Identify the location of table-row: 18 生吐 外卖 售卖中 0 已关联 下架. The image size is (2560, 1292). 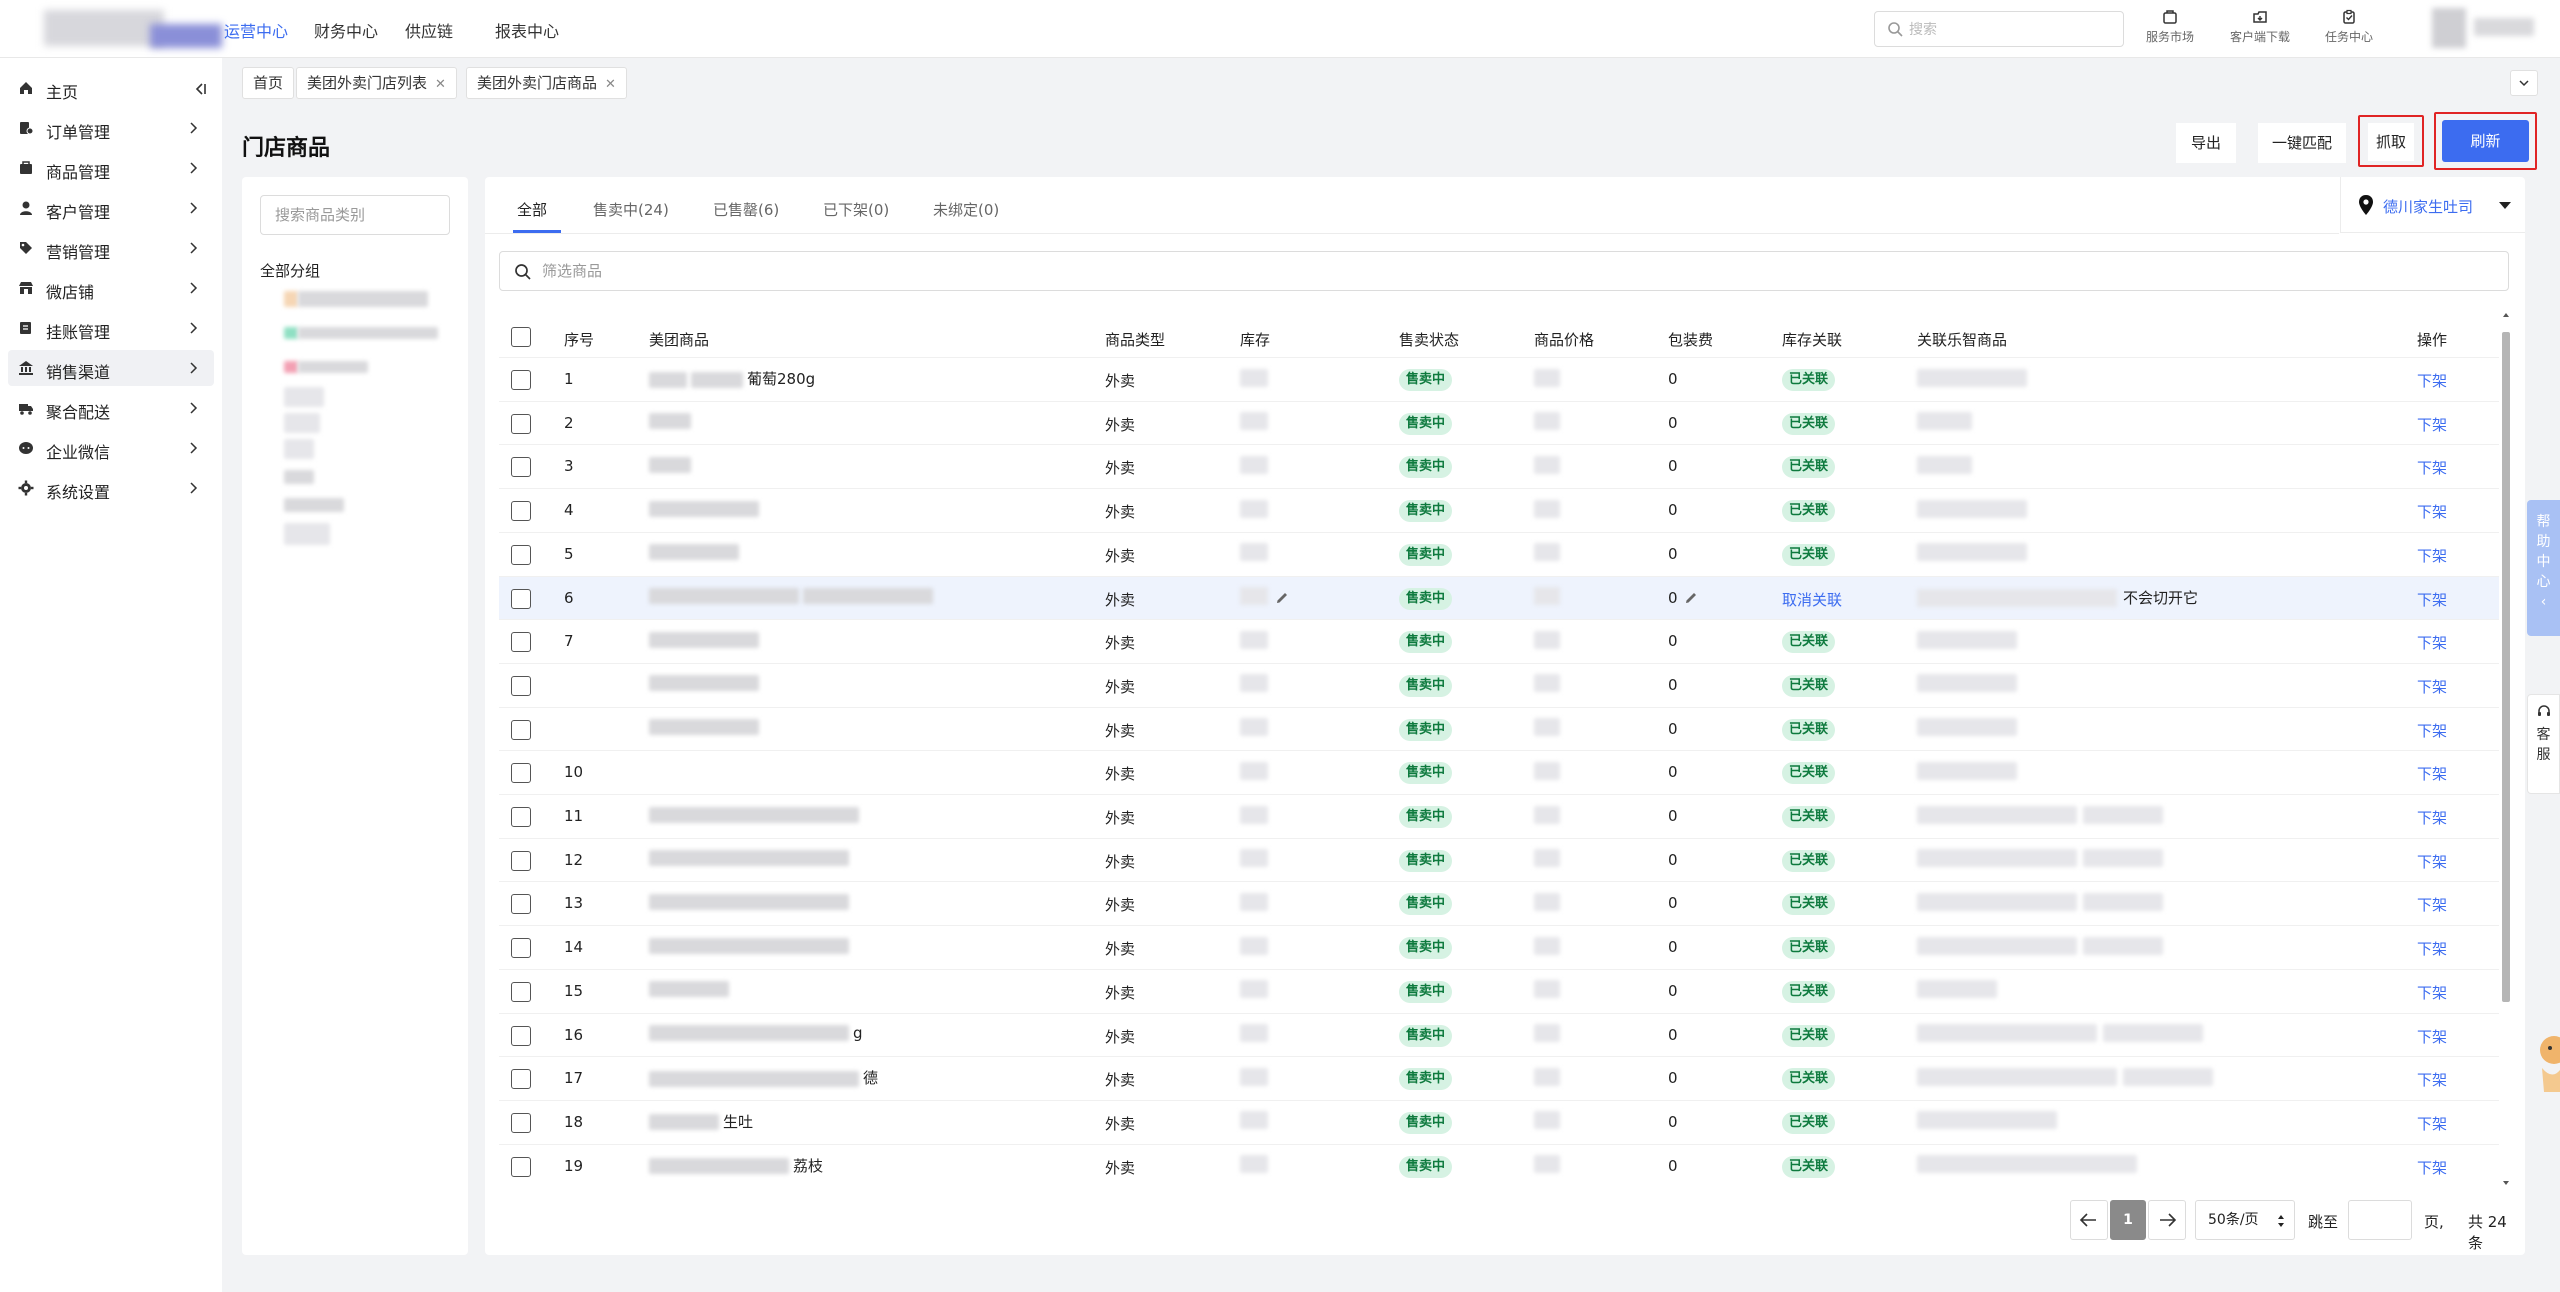
(1499, 1121).